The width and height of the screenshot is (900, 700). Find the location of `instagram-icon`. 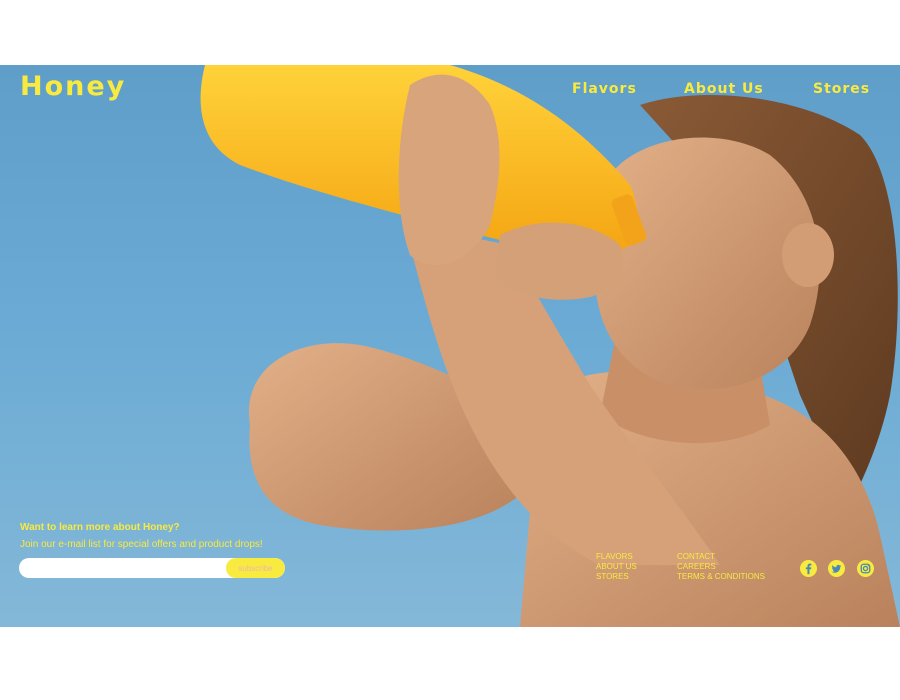

instagram-icon is located at coordinates (865, 568).